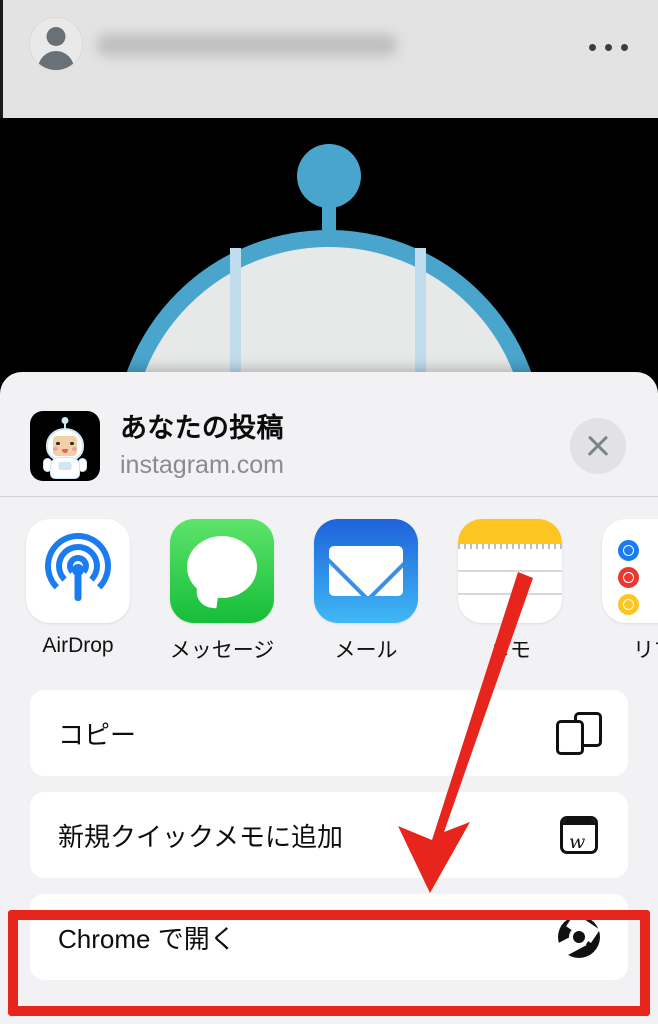  What do you see at coordinates (329, 733) in the screenshot?
I see `action-row-copy: コピー` at bounding box center [329, 733].